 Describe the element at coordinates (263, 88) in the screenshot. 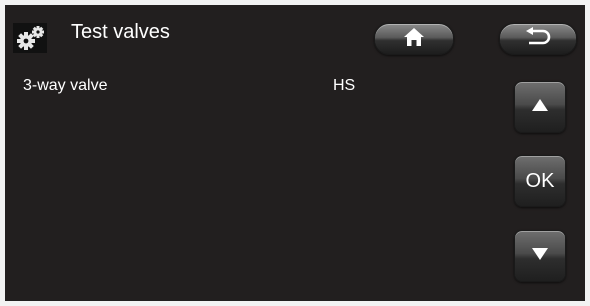

I see `list-item: 3-way valve HS` at that location.